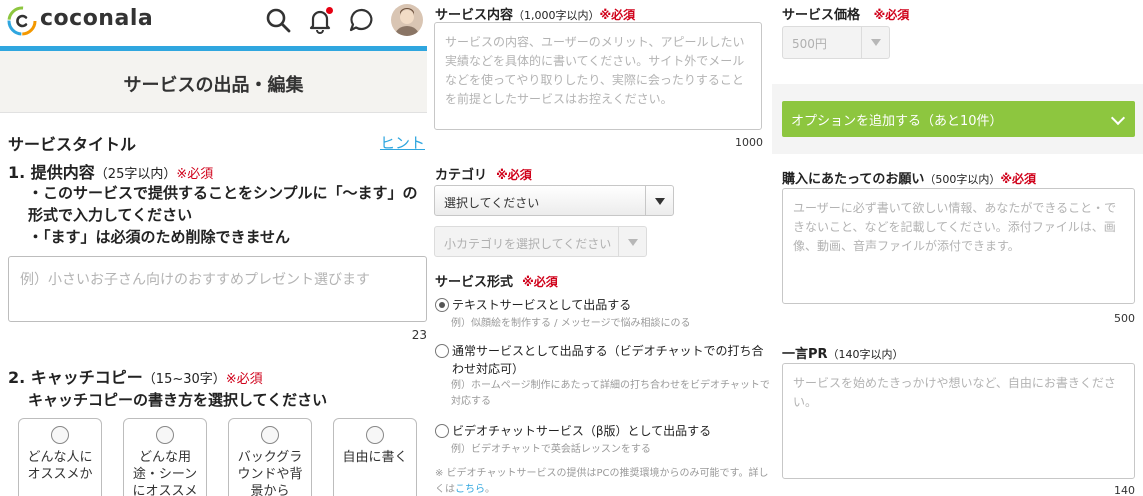  I want to click on format-option-normal: 通常サービスとして出品する（ビデオチャットでの打ち合わせ対応可）, so click(602, 360).